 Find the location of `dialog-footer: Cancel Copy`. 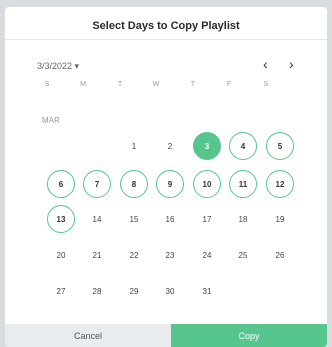

dialog-footer: Cancel Copy is located at coordinates (166, 335).